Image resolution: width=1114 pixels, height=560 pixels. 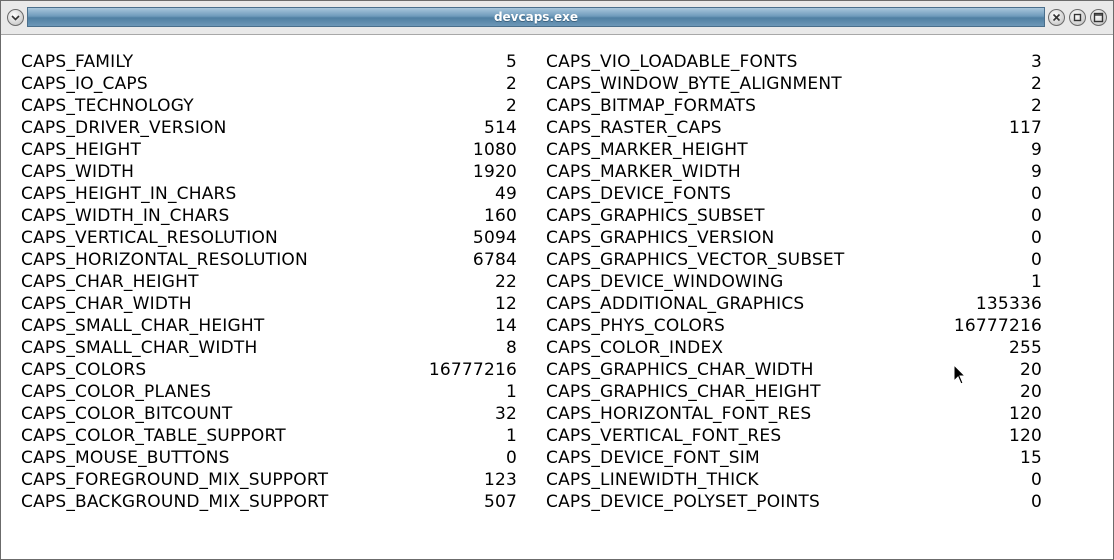 I want to click on caps-value: 135336, so click(x=1008, y=304).